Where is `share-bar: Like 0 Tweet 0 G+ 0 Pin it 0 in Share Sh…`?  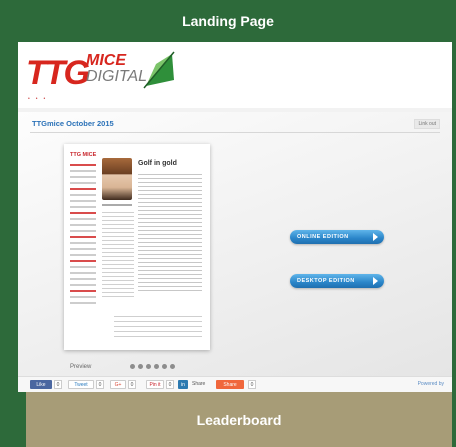
share-bar: Like 0 Tweet 0 G+ 0 Pin it 0 in Share Sh… is located at coordinates (235, 384).